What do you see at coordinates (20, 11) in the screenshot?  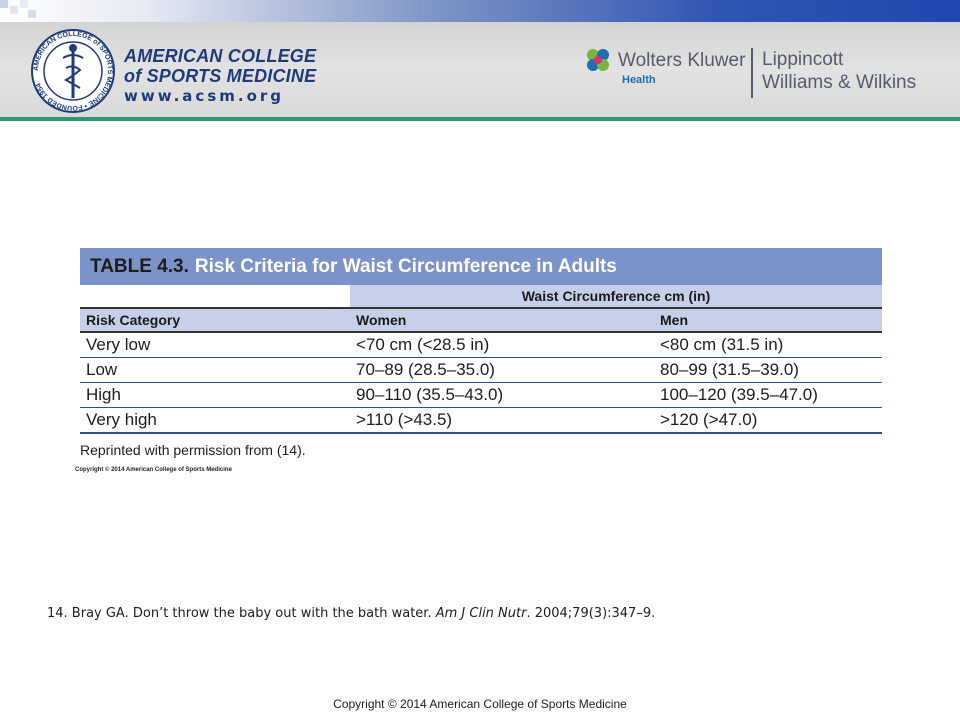 I see `corner-squares-decoration` at bounding box center [20, 11].